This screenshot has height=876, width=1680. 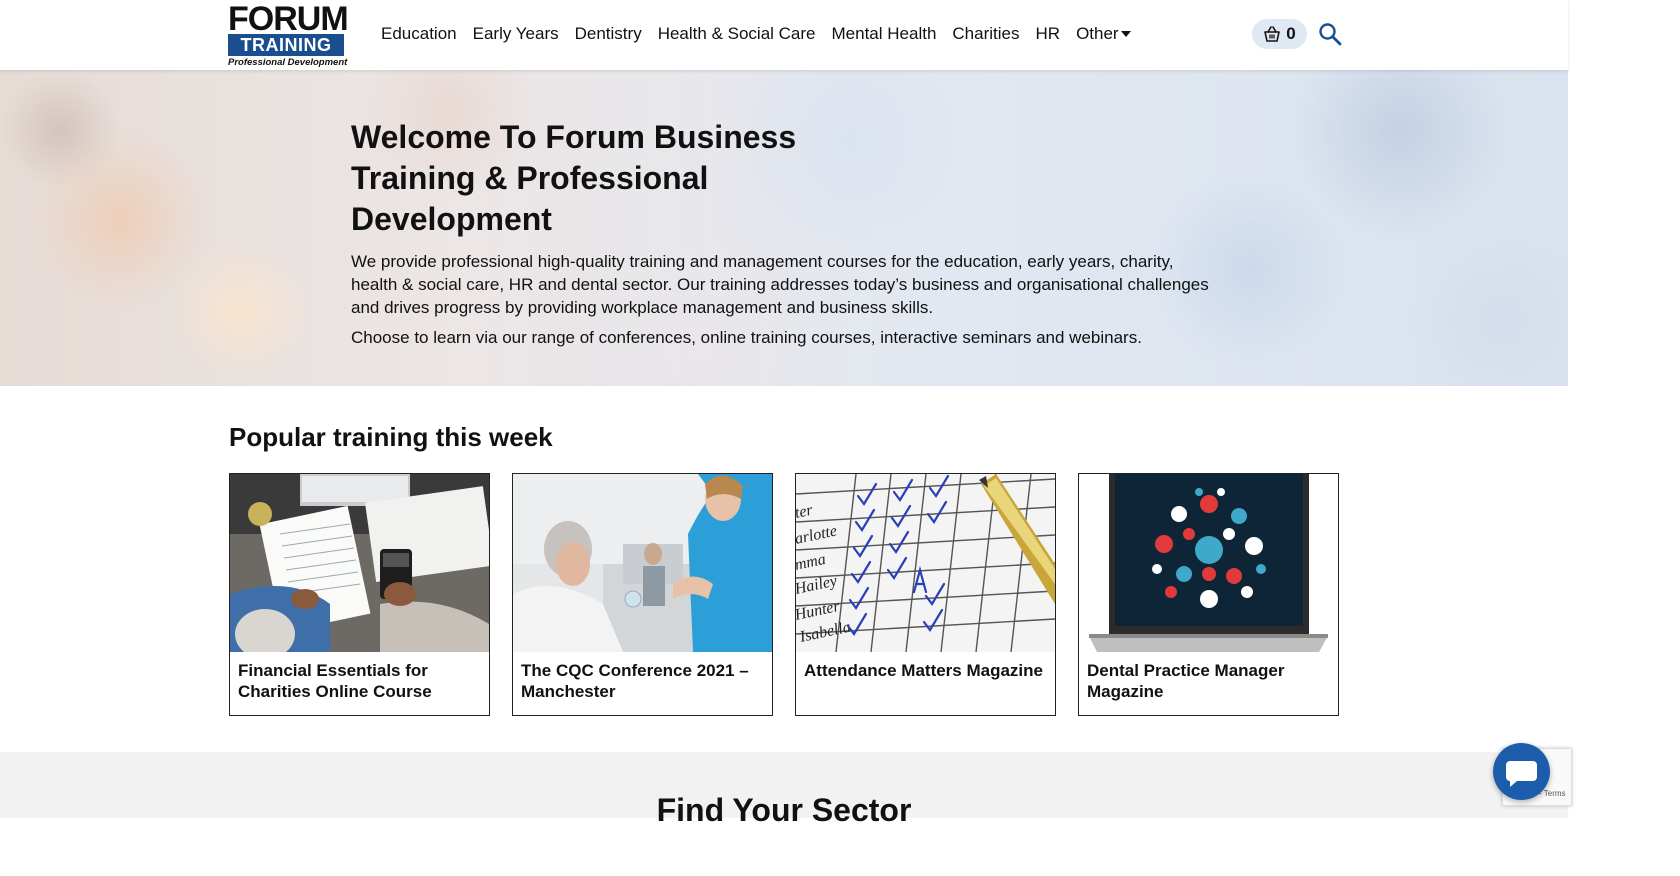 I want to click on course-card-title: Dental Practice Manager Magazine, so click(x=1186, y=681).